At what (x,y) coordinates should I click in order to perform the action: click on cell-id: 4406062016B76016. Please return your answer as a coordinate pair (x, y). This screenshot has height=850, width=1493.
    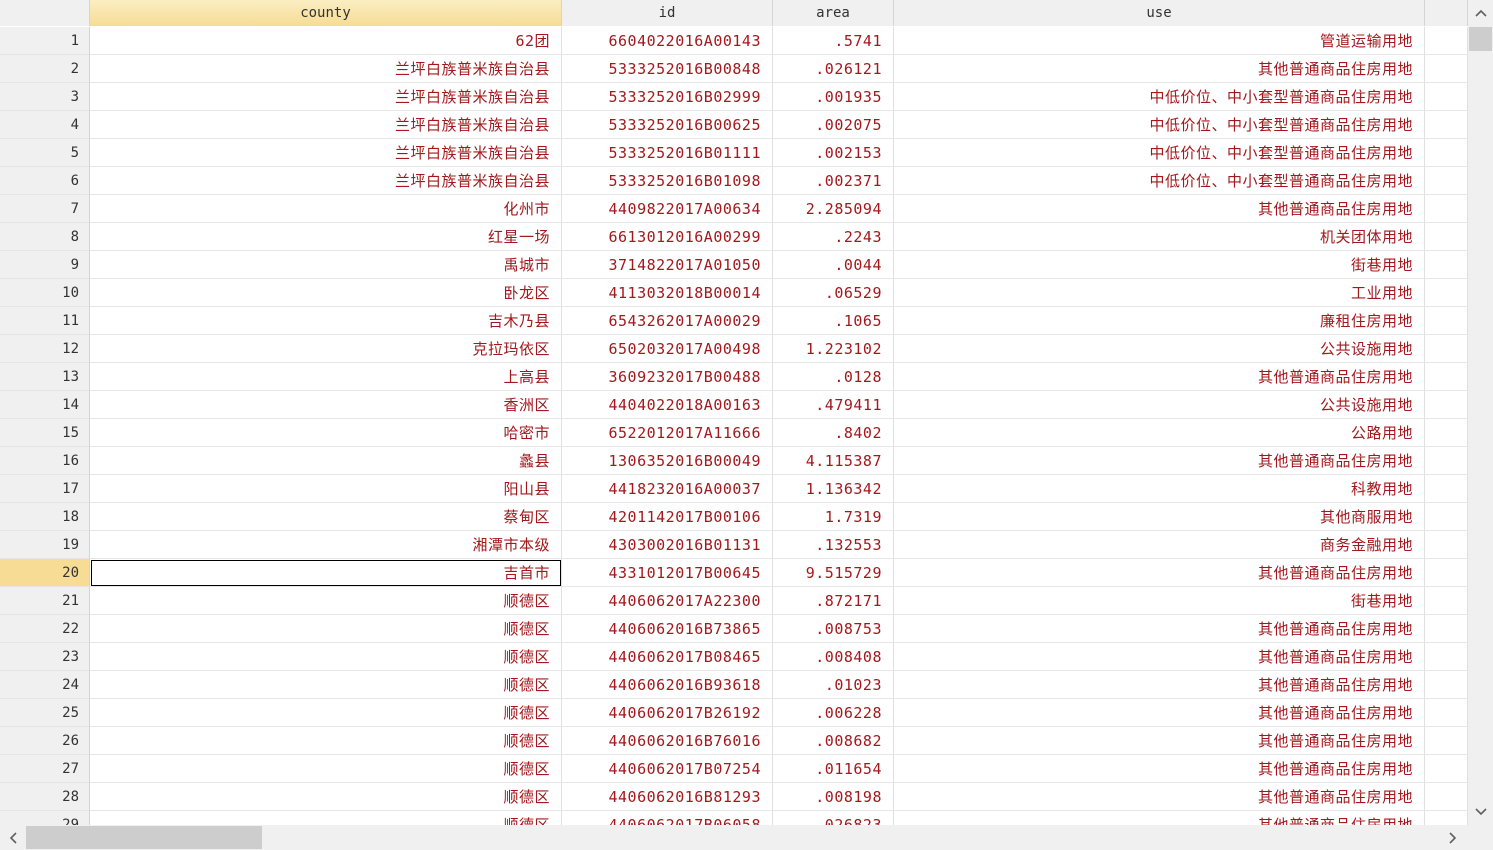
    Looking at the image, I should click on (667, 741).